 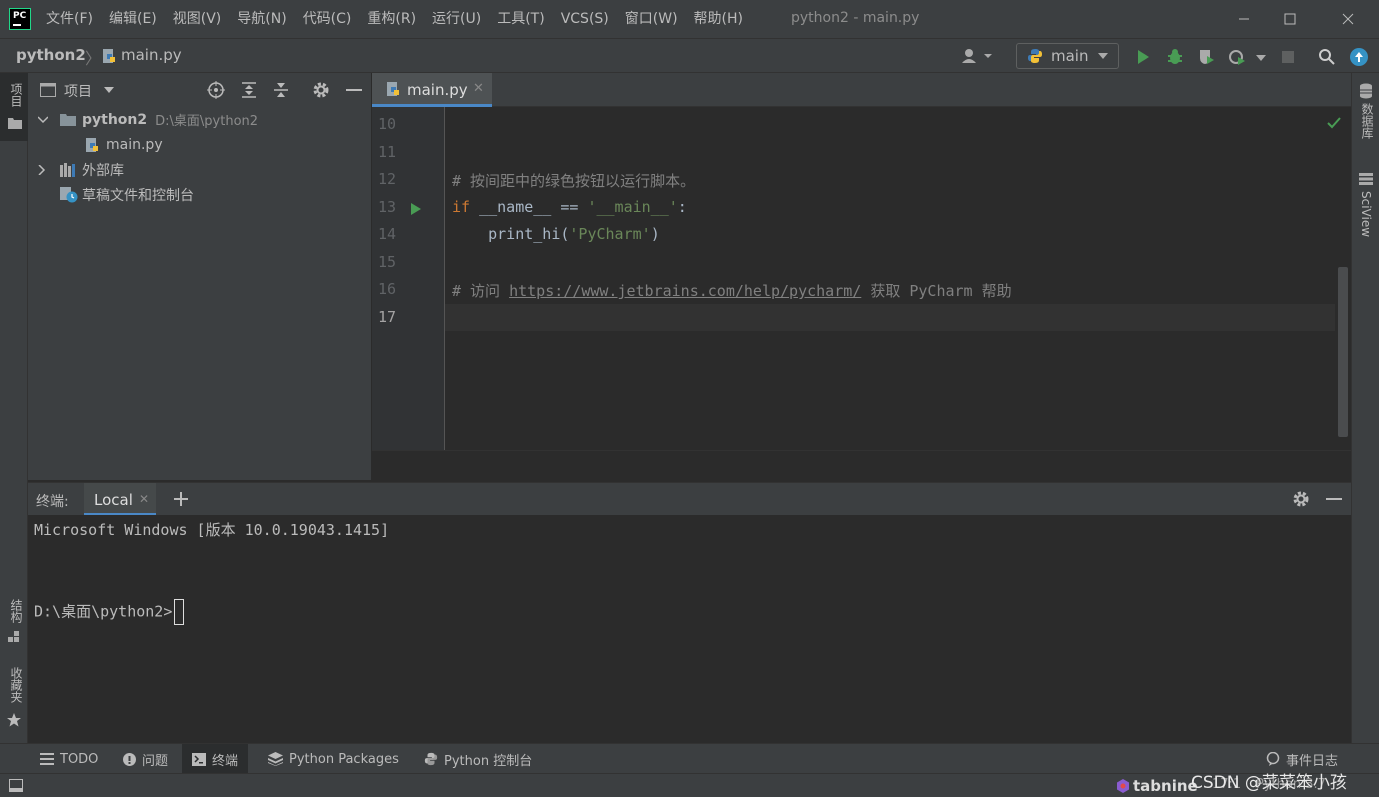 I want to click on editor-scrollbar, so click(x=1343, y=352).